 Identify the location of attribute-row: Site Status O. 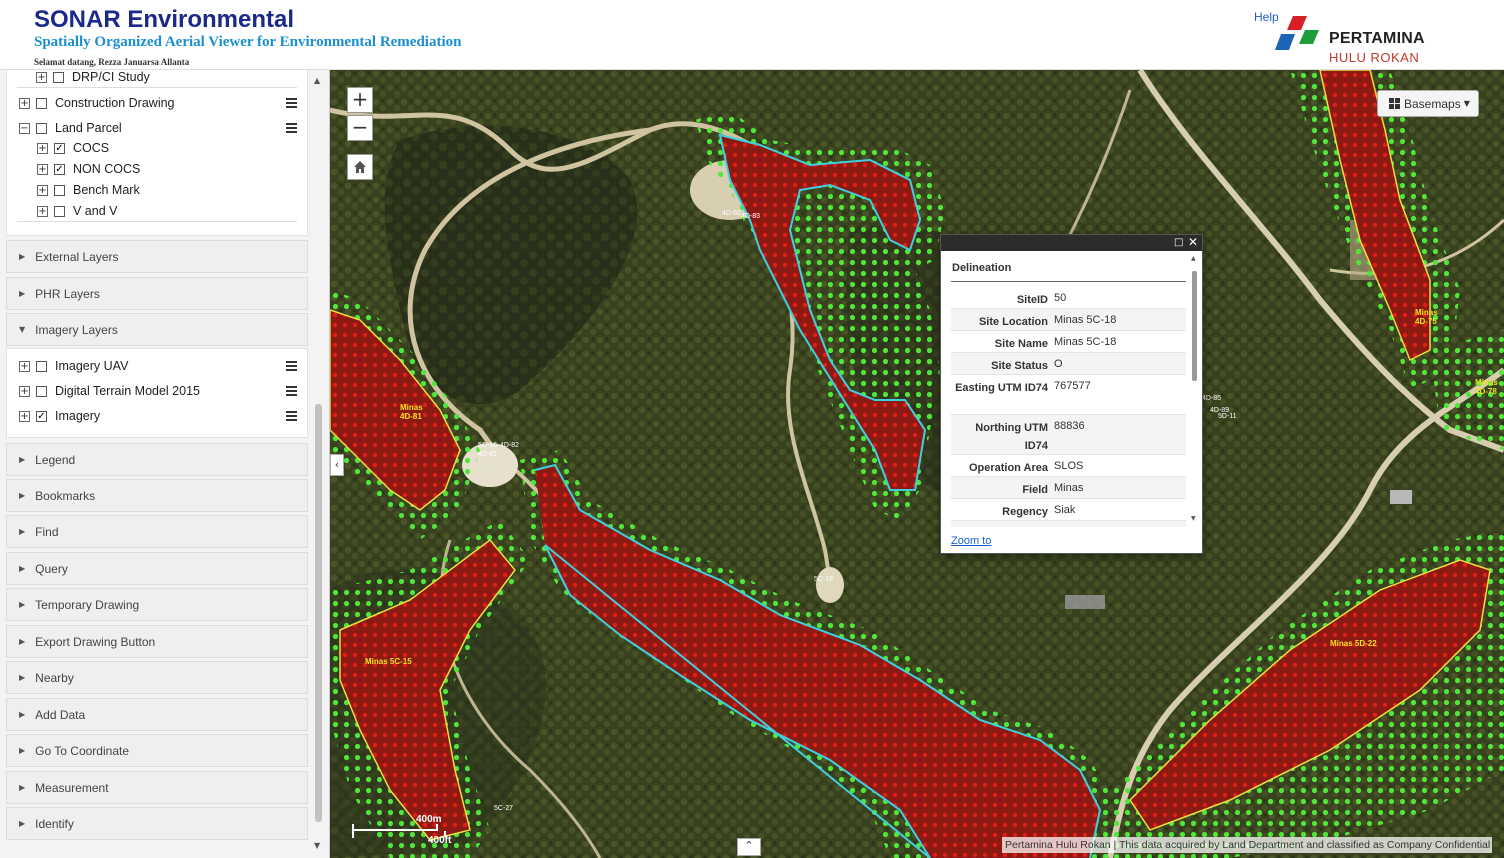
(1068, 364).